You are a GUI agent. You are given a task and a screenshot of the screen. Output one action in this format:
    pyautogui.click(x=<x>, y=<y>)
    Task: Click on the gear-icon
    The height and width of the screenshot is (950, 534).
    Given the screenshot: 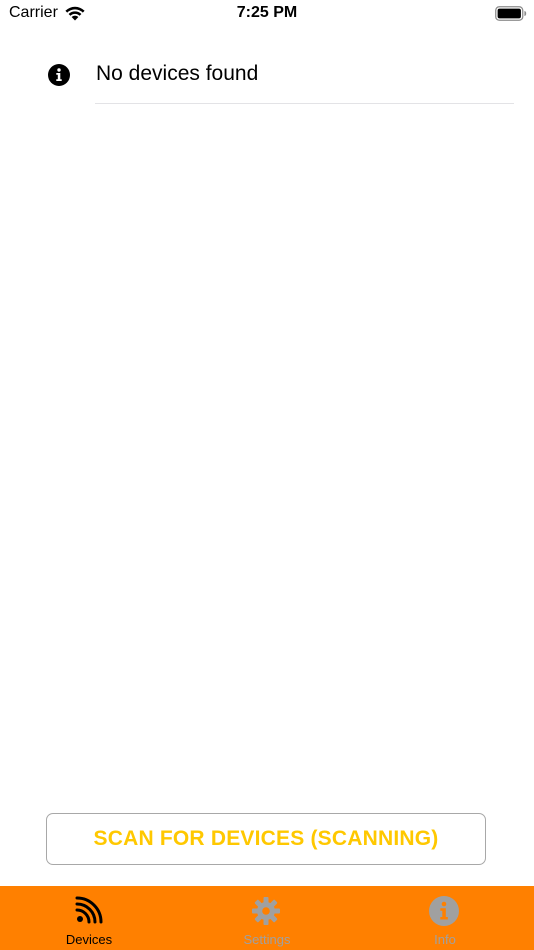 What is the action you would take?
    pyautogui.click(x=266, y=911)
    